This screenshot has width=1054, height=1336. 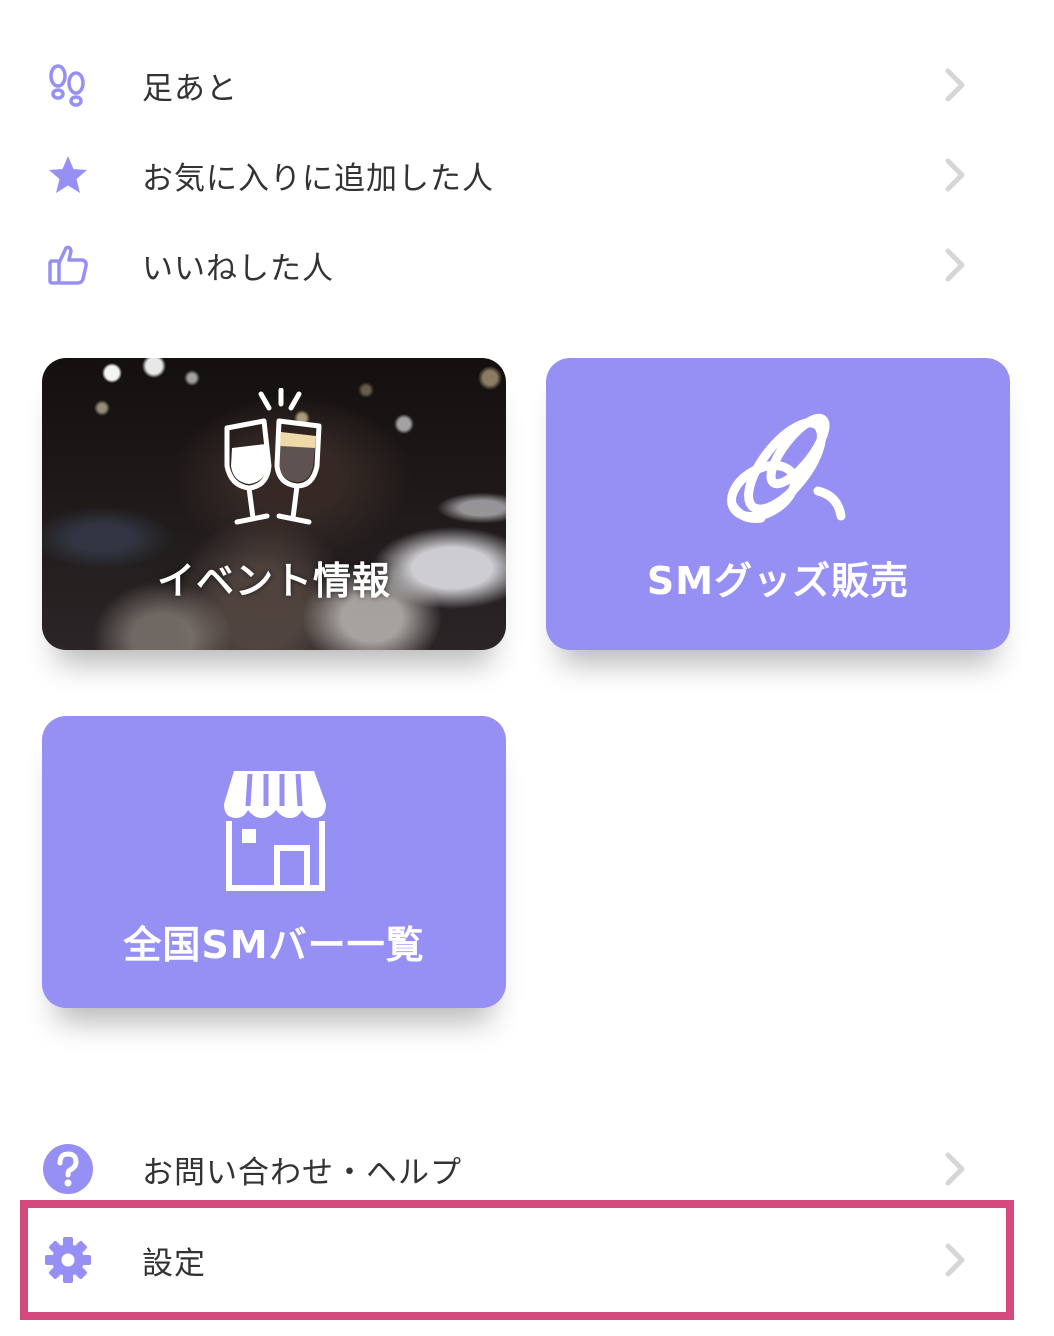 What do you see at coordinates (527, 85) in the screenshot?
I see `menu-item-footprints: 足あと` at bounding box center [527, 85].